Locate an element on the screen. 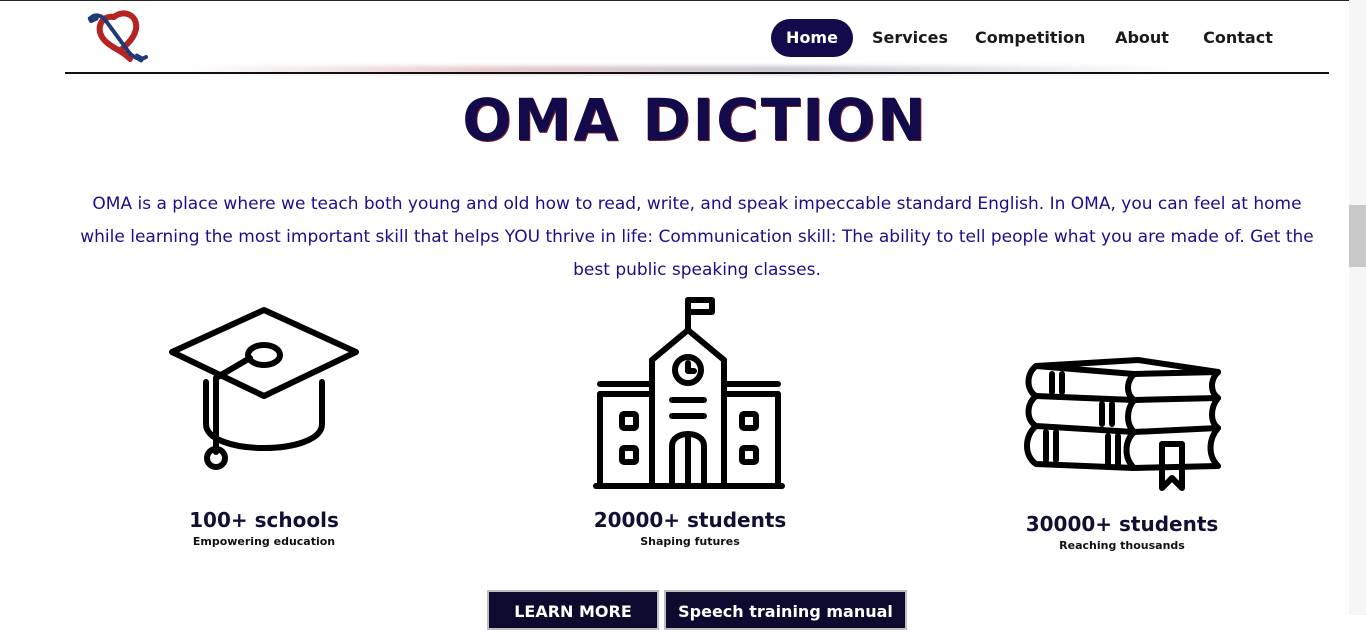  header-divider is located at coordinates (697, 73).